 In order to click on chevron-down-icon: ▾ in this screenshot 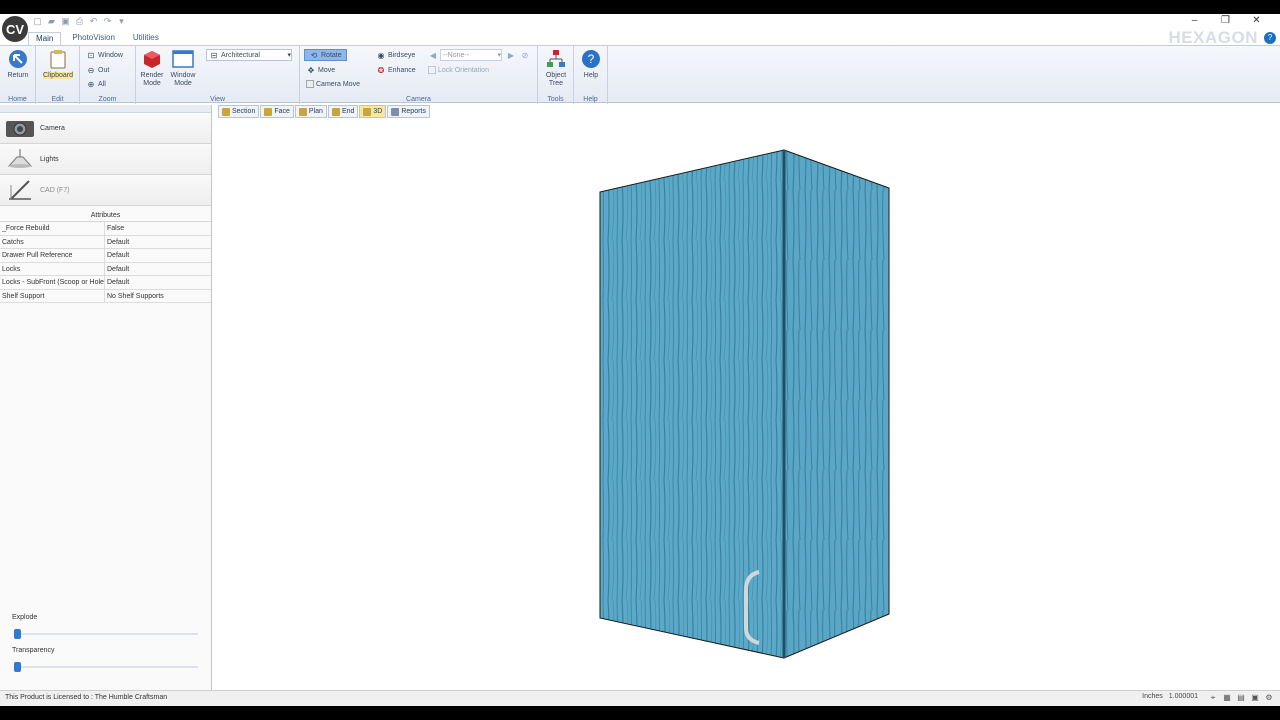, I will do `click(499, 55)`.